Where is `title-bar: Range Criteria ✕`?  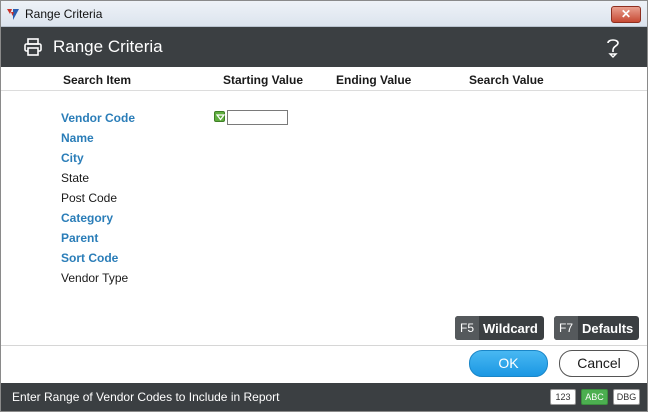
title-bar: Range Criteria ✕ is located at coordinates (324, 14).